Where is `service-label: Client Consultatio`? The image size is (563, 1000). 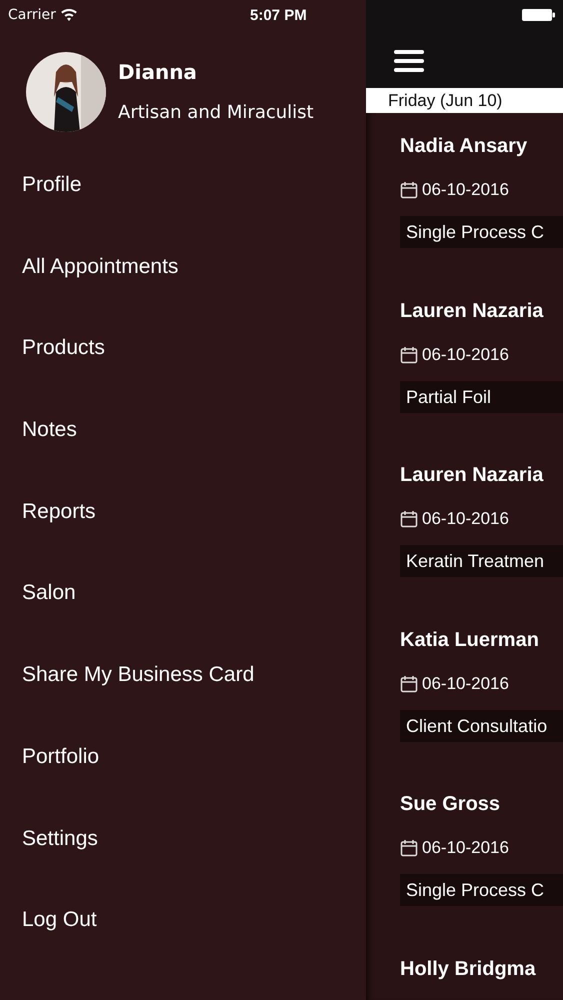
service-label: Client Consultatio is located at coordinates (481, 726).